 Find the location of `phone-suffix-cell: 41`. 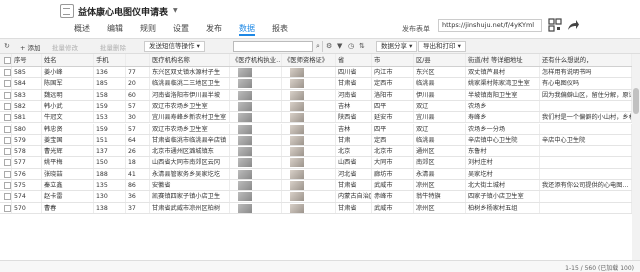

phone-suffix-cell: 41 is located at coordinates (138, 173).